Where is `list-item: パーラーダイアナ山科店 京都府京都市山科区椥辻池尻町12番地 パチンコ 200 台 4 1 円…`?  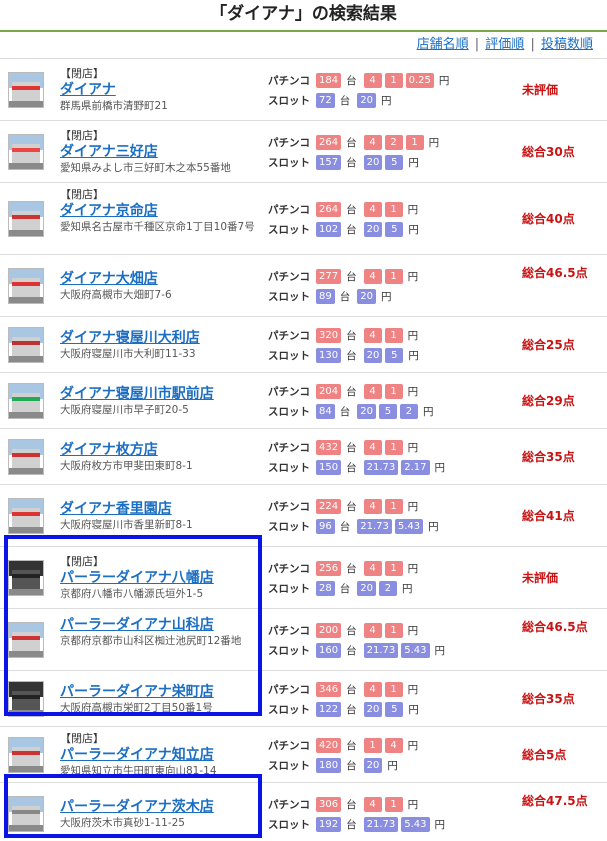 list-item: パーラーダイアナ山科店 京都府京都市山科区椥辻池尻町12番地 パチンコ 200 台 4 1 円… is located at coordinates (303, 640).